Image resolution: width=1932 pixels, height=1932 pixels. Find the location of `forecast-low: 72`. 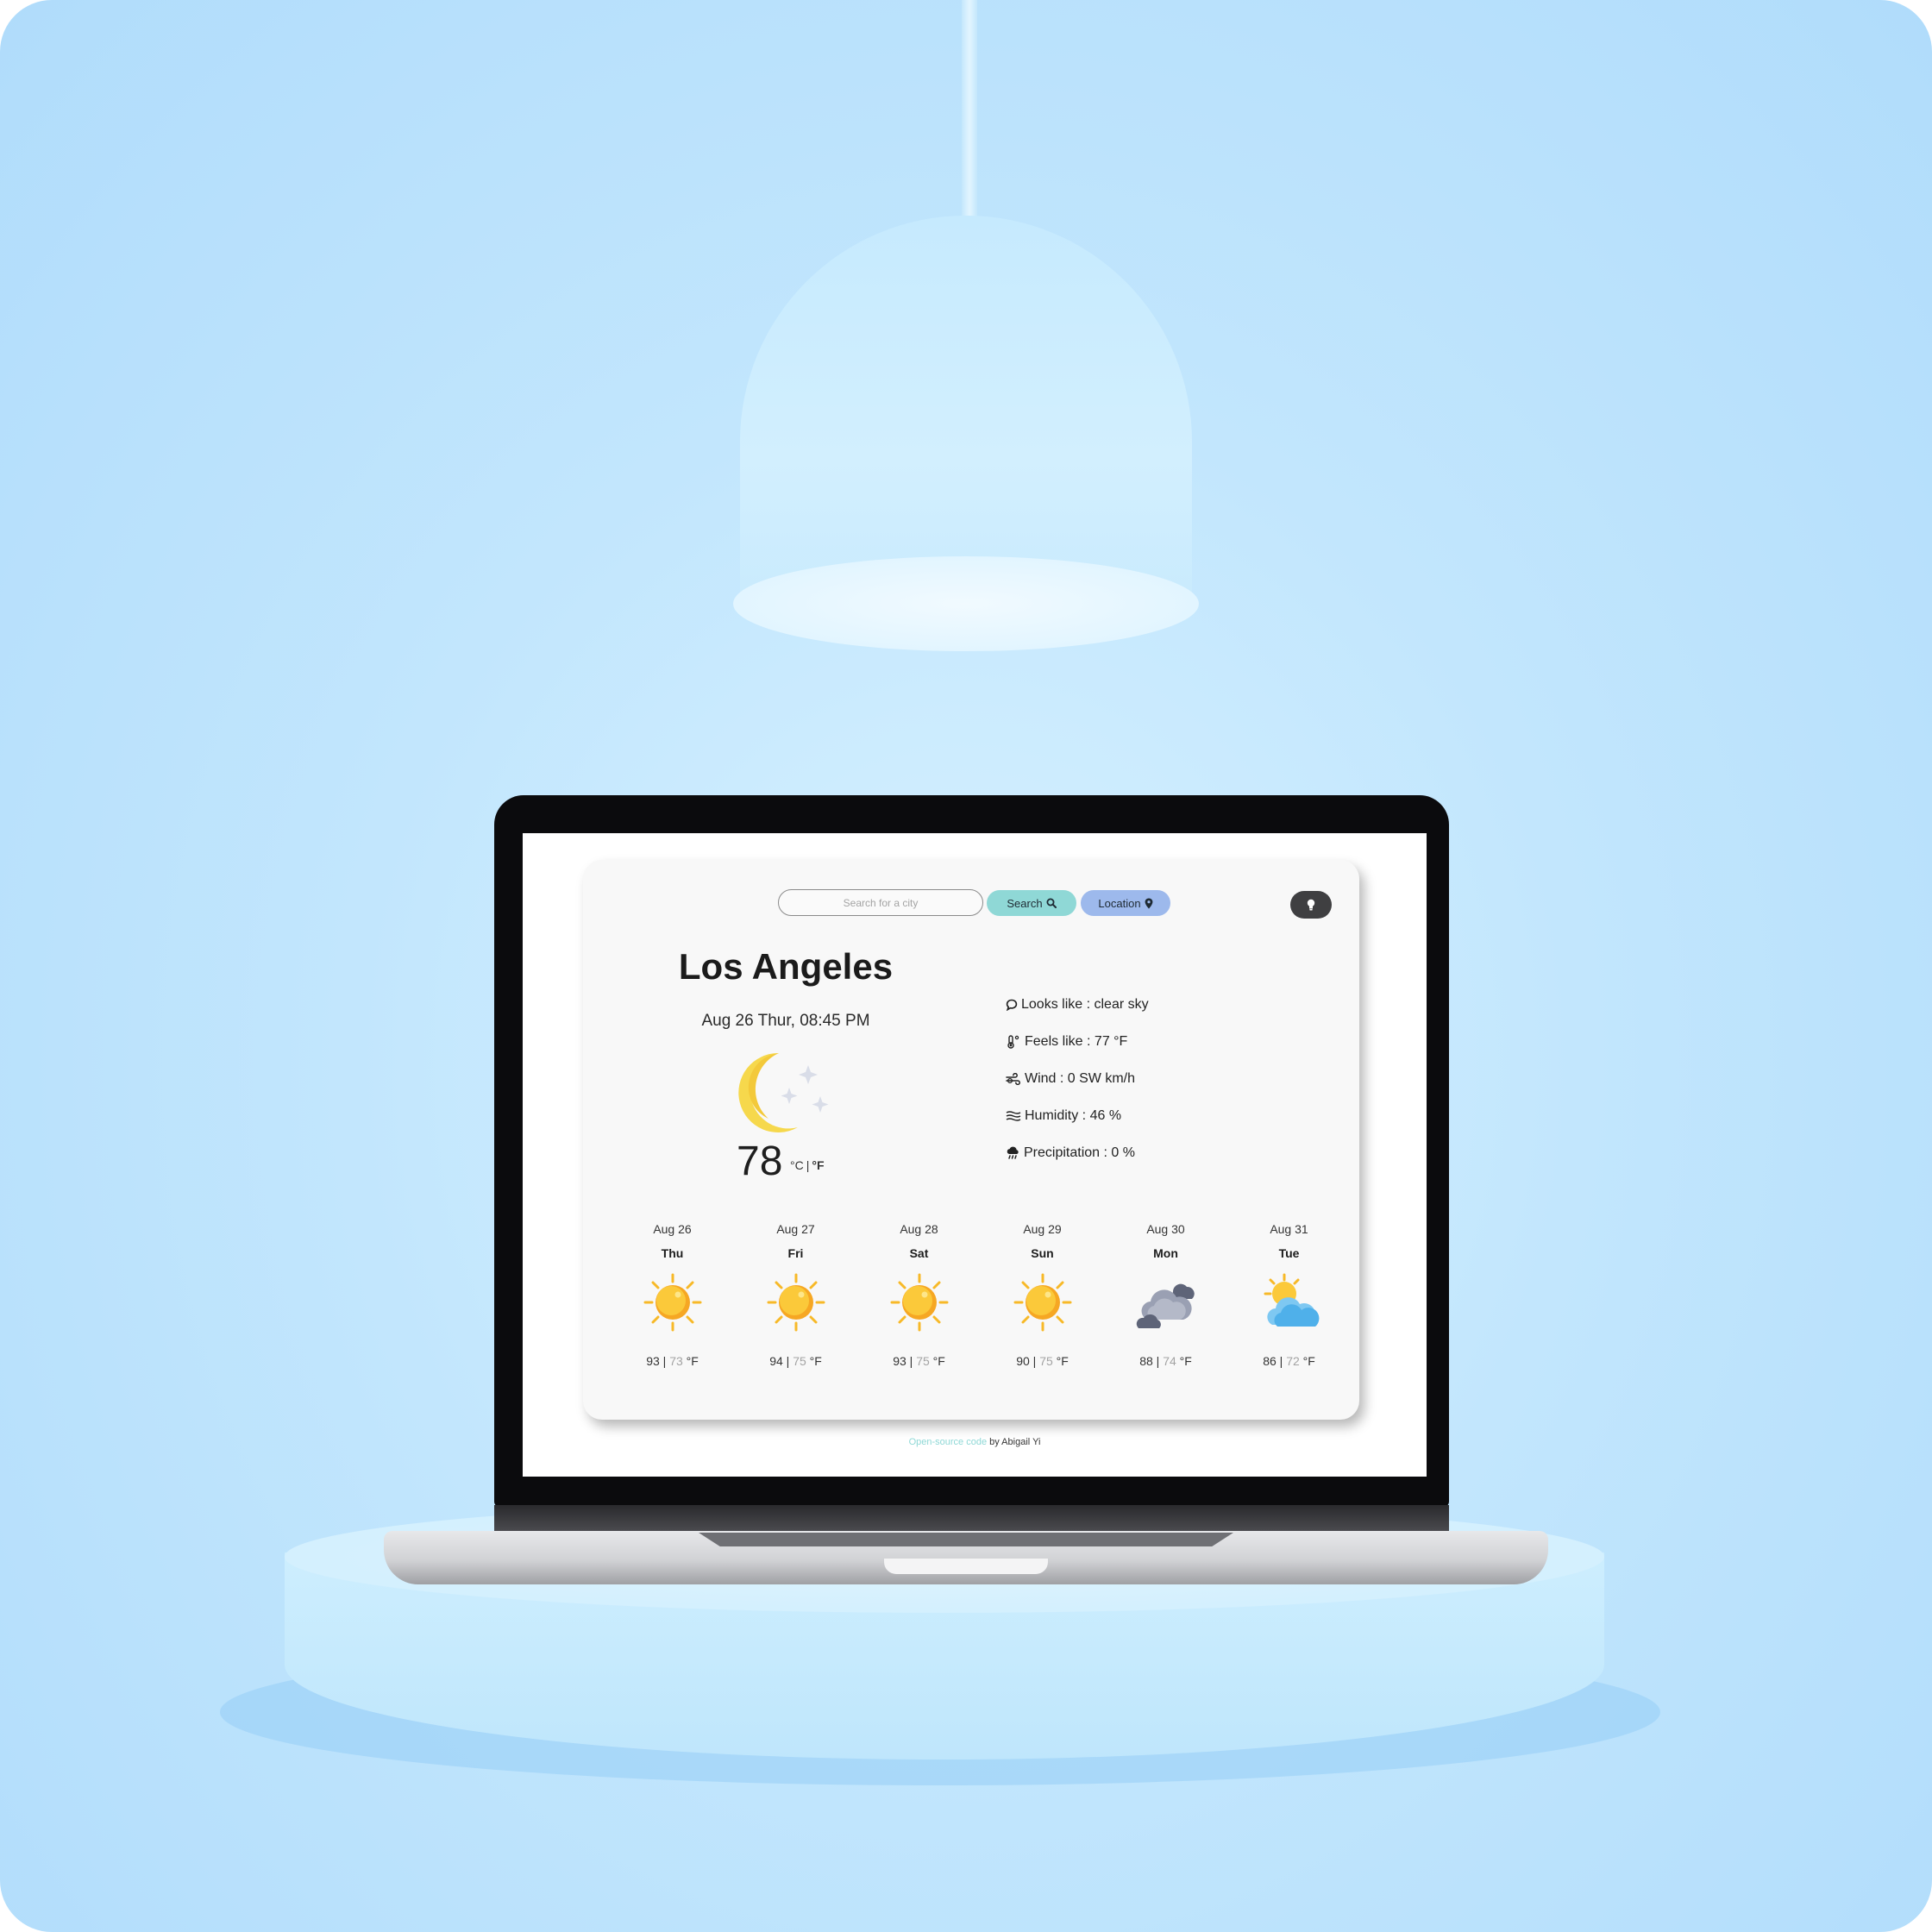

forecast-low: 72 is located at coordinates (1293, 1361).